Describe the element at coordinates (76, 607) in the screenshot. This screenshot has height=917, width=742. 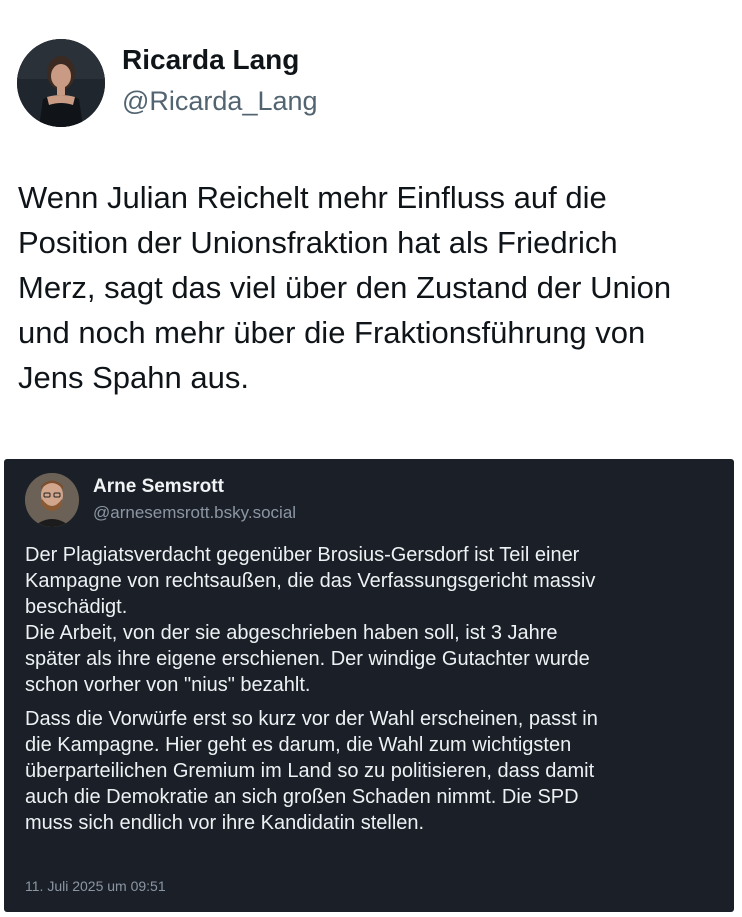
I see `quoted-text-line: beschädigt.` at that location.